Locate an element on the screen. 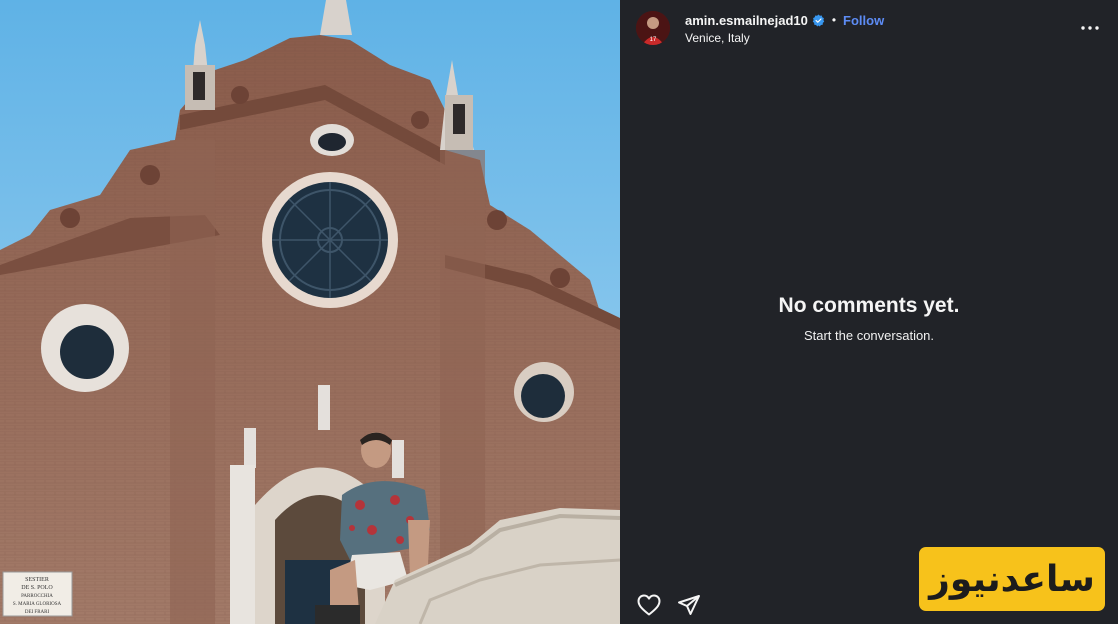 The height and width of the screenshot is (624, 1118). plaque-line: S. MARIA GLORIOSA is located at coordinates (37, 604).